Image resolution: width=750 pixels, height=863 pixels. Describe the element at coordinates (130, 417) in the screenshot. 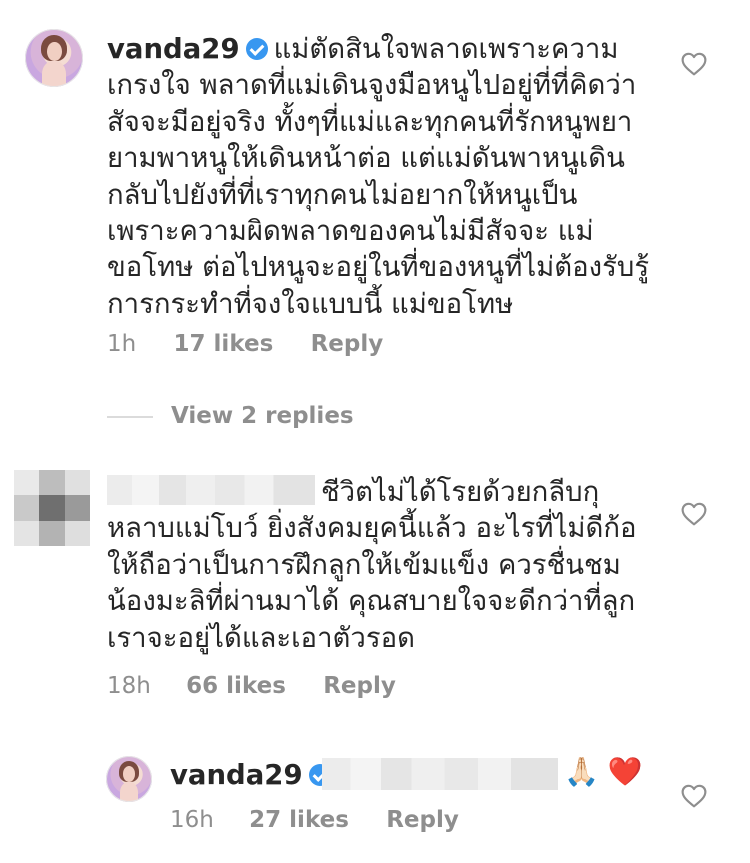

I see `view-replies-line` at that location.